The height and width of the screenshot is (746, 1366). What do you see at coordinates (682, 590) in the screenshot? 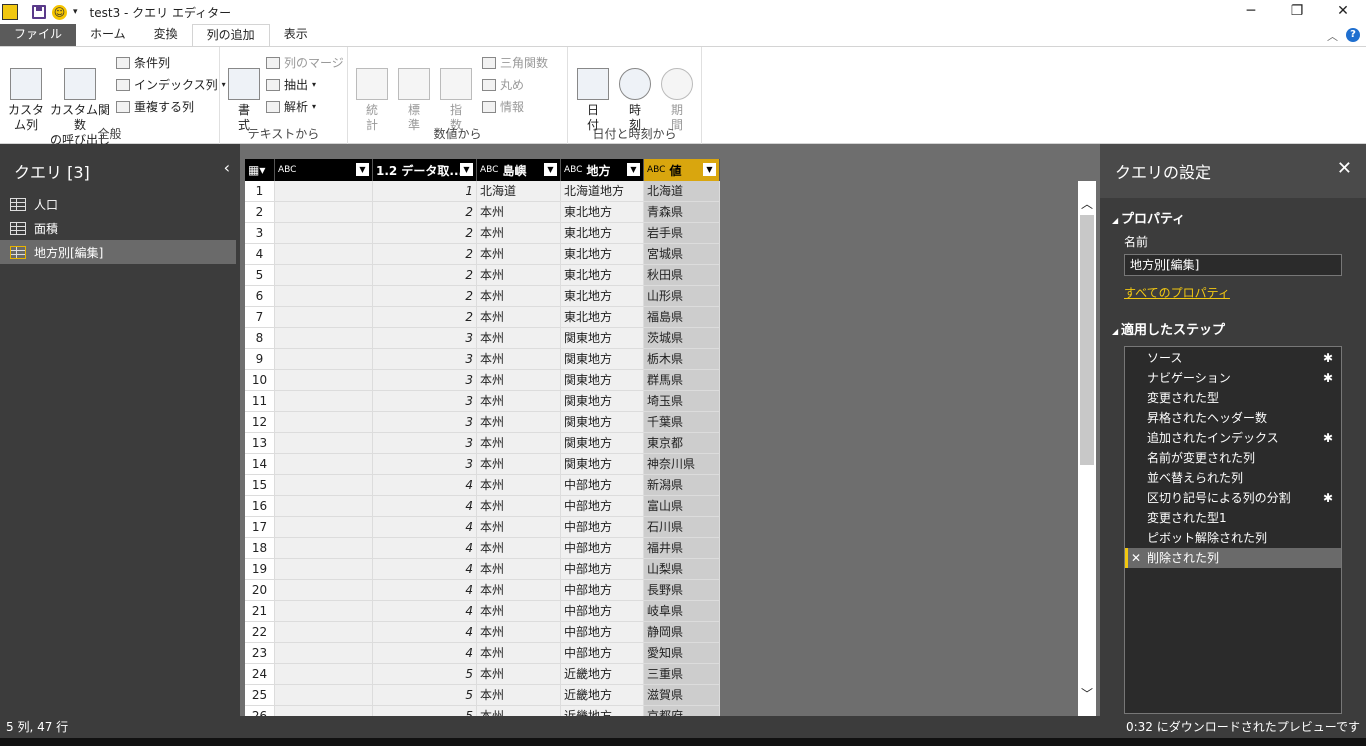
I see `table-cell: 長野県` at bounding box center [682, 590].